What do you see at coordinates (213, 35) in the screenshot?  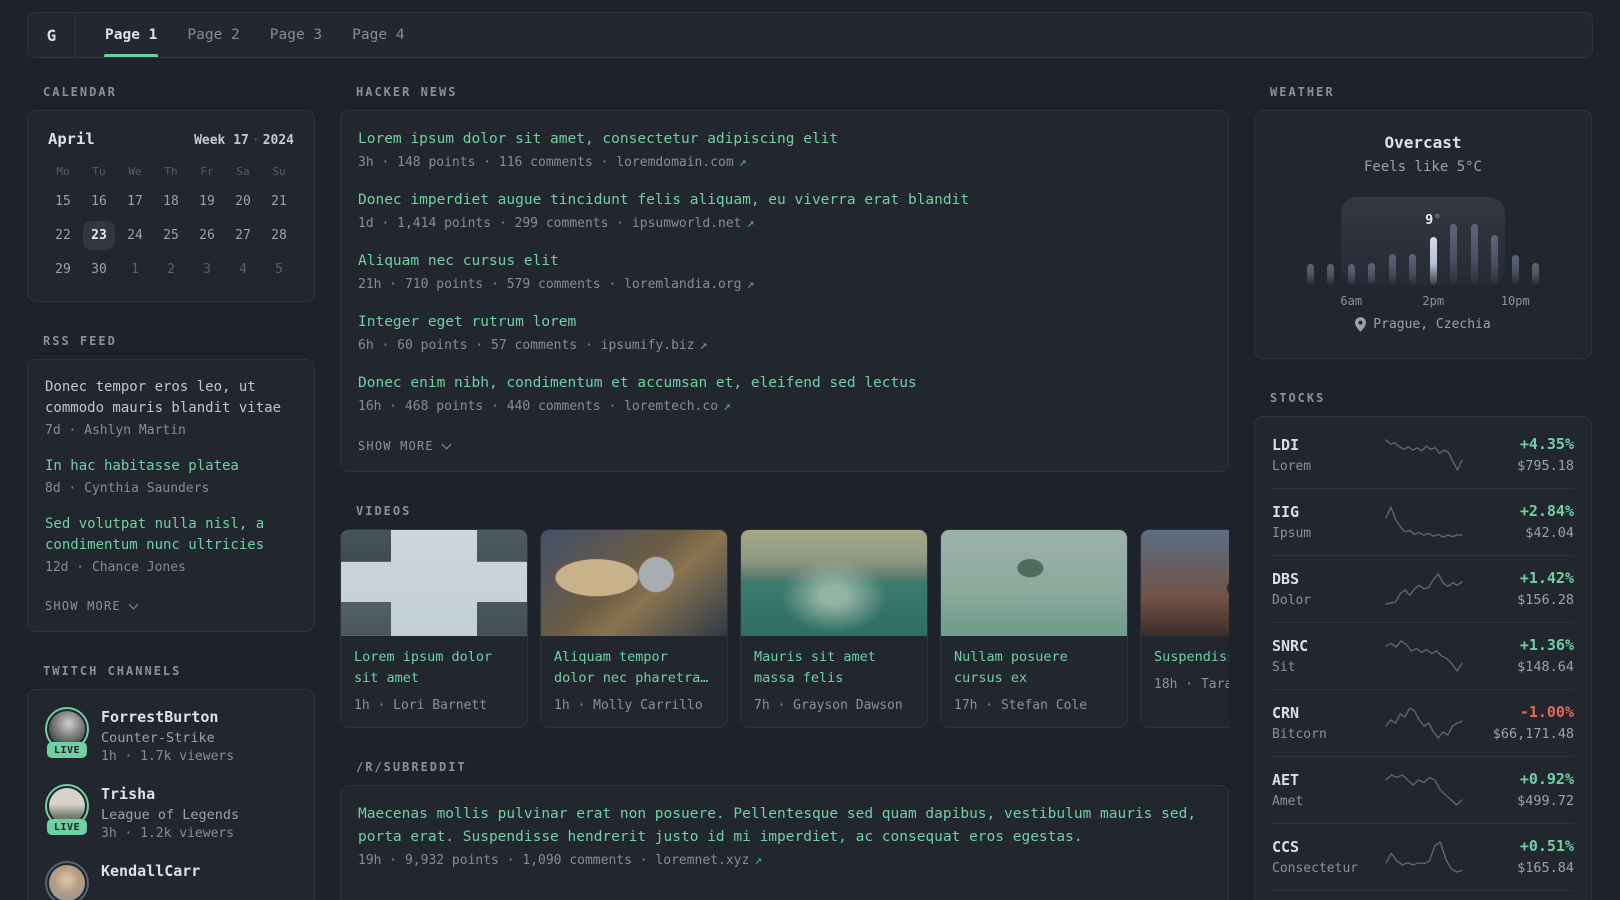 I see `tab-page-2: Page 2` at bounding box center [213, 35].